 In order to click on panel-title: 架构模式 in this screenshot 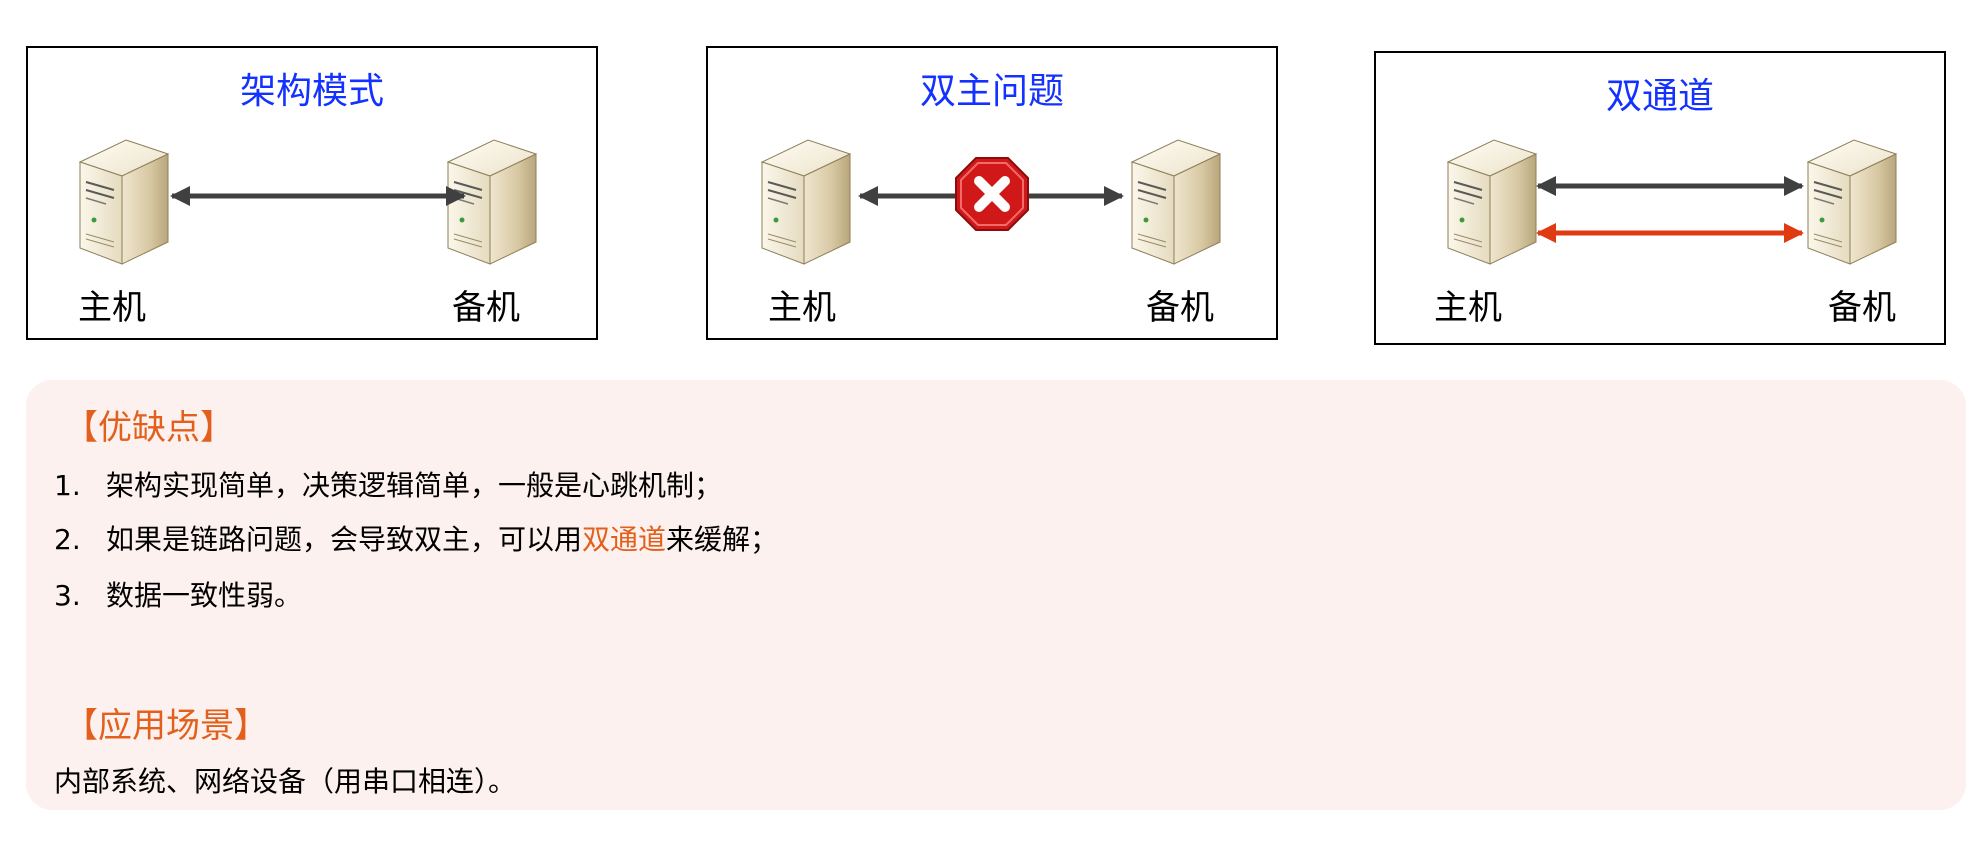, I will do `click(311, 91)`.